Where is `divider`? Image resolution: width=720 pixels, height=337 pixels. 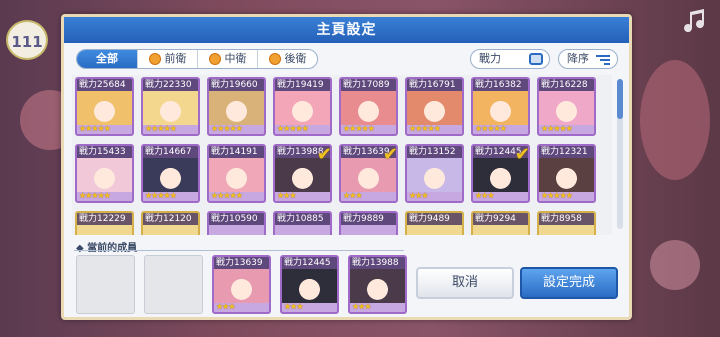
divider is located at coordinates (239, 250).